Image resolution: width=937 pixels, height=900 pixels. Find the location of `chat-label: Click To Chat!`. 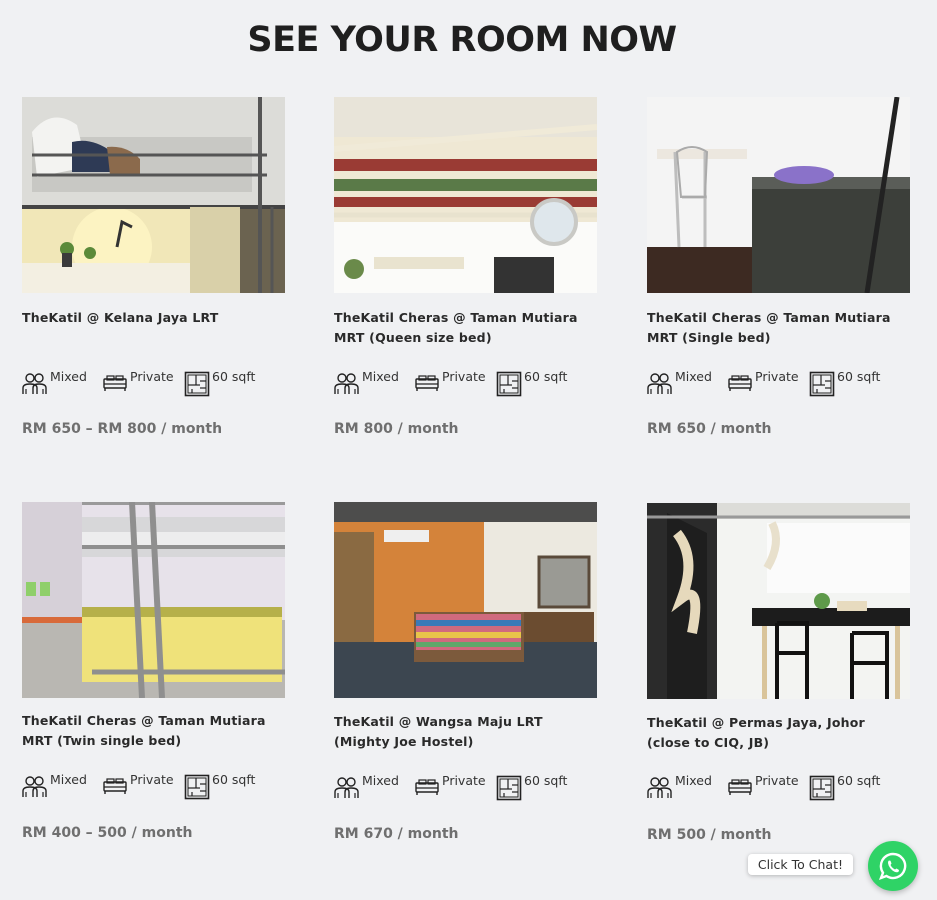

chat-label: Click To Chat! is located at coordinates (800, 864).